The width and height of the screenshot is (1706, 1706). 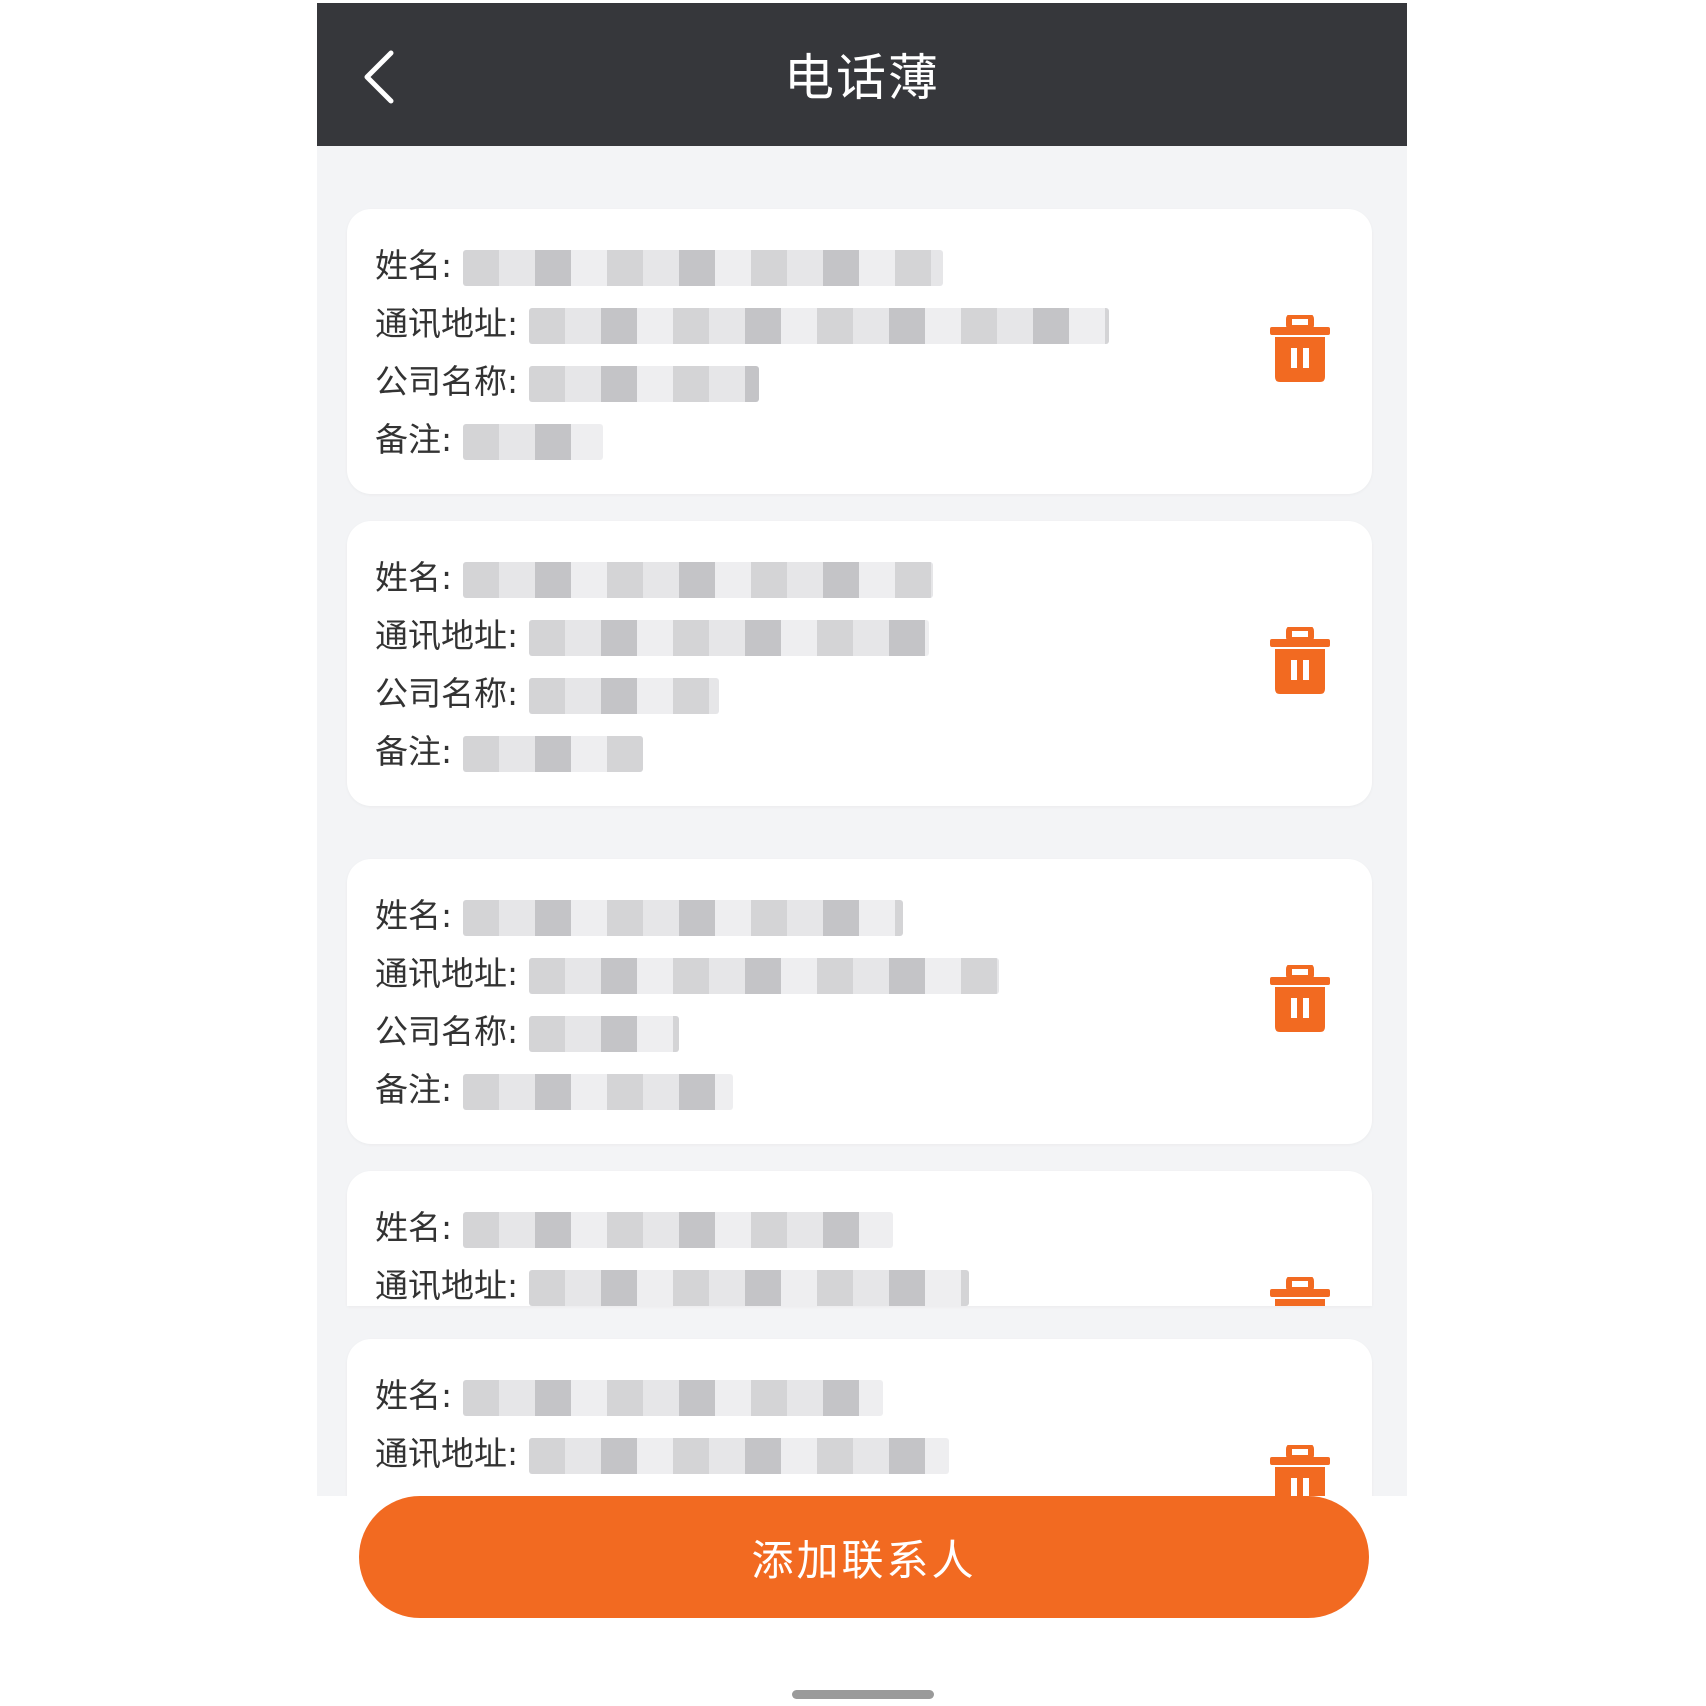 What do you see at coordinates (864, 1557) in the screenshot?
I see `add-contact-button: 添加联系人` at bounding box center [864, 1557].